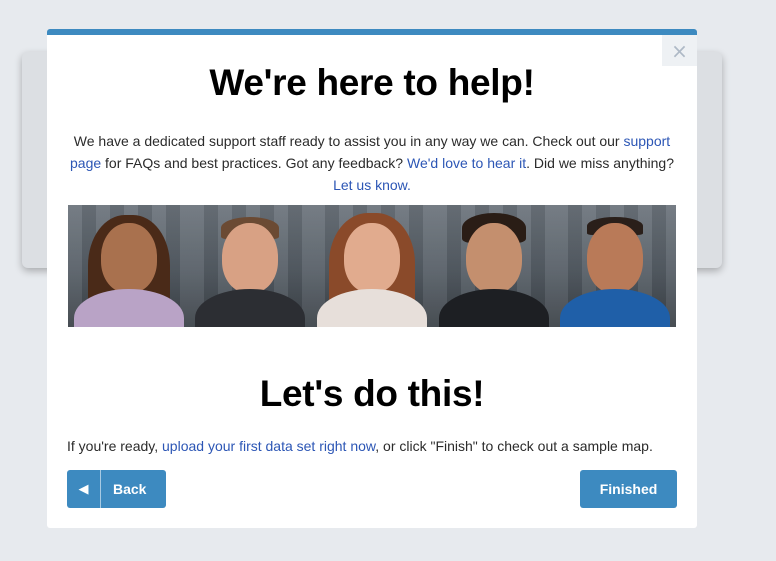  I want to click on close-icon: ×, so click(679, 50).